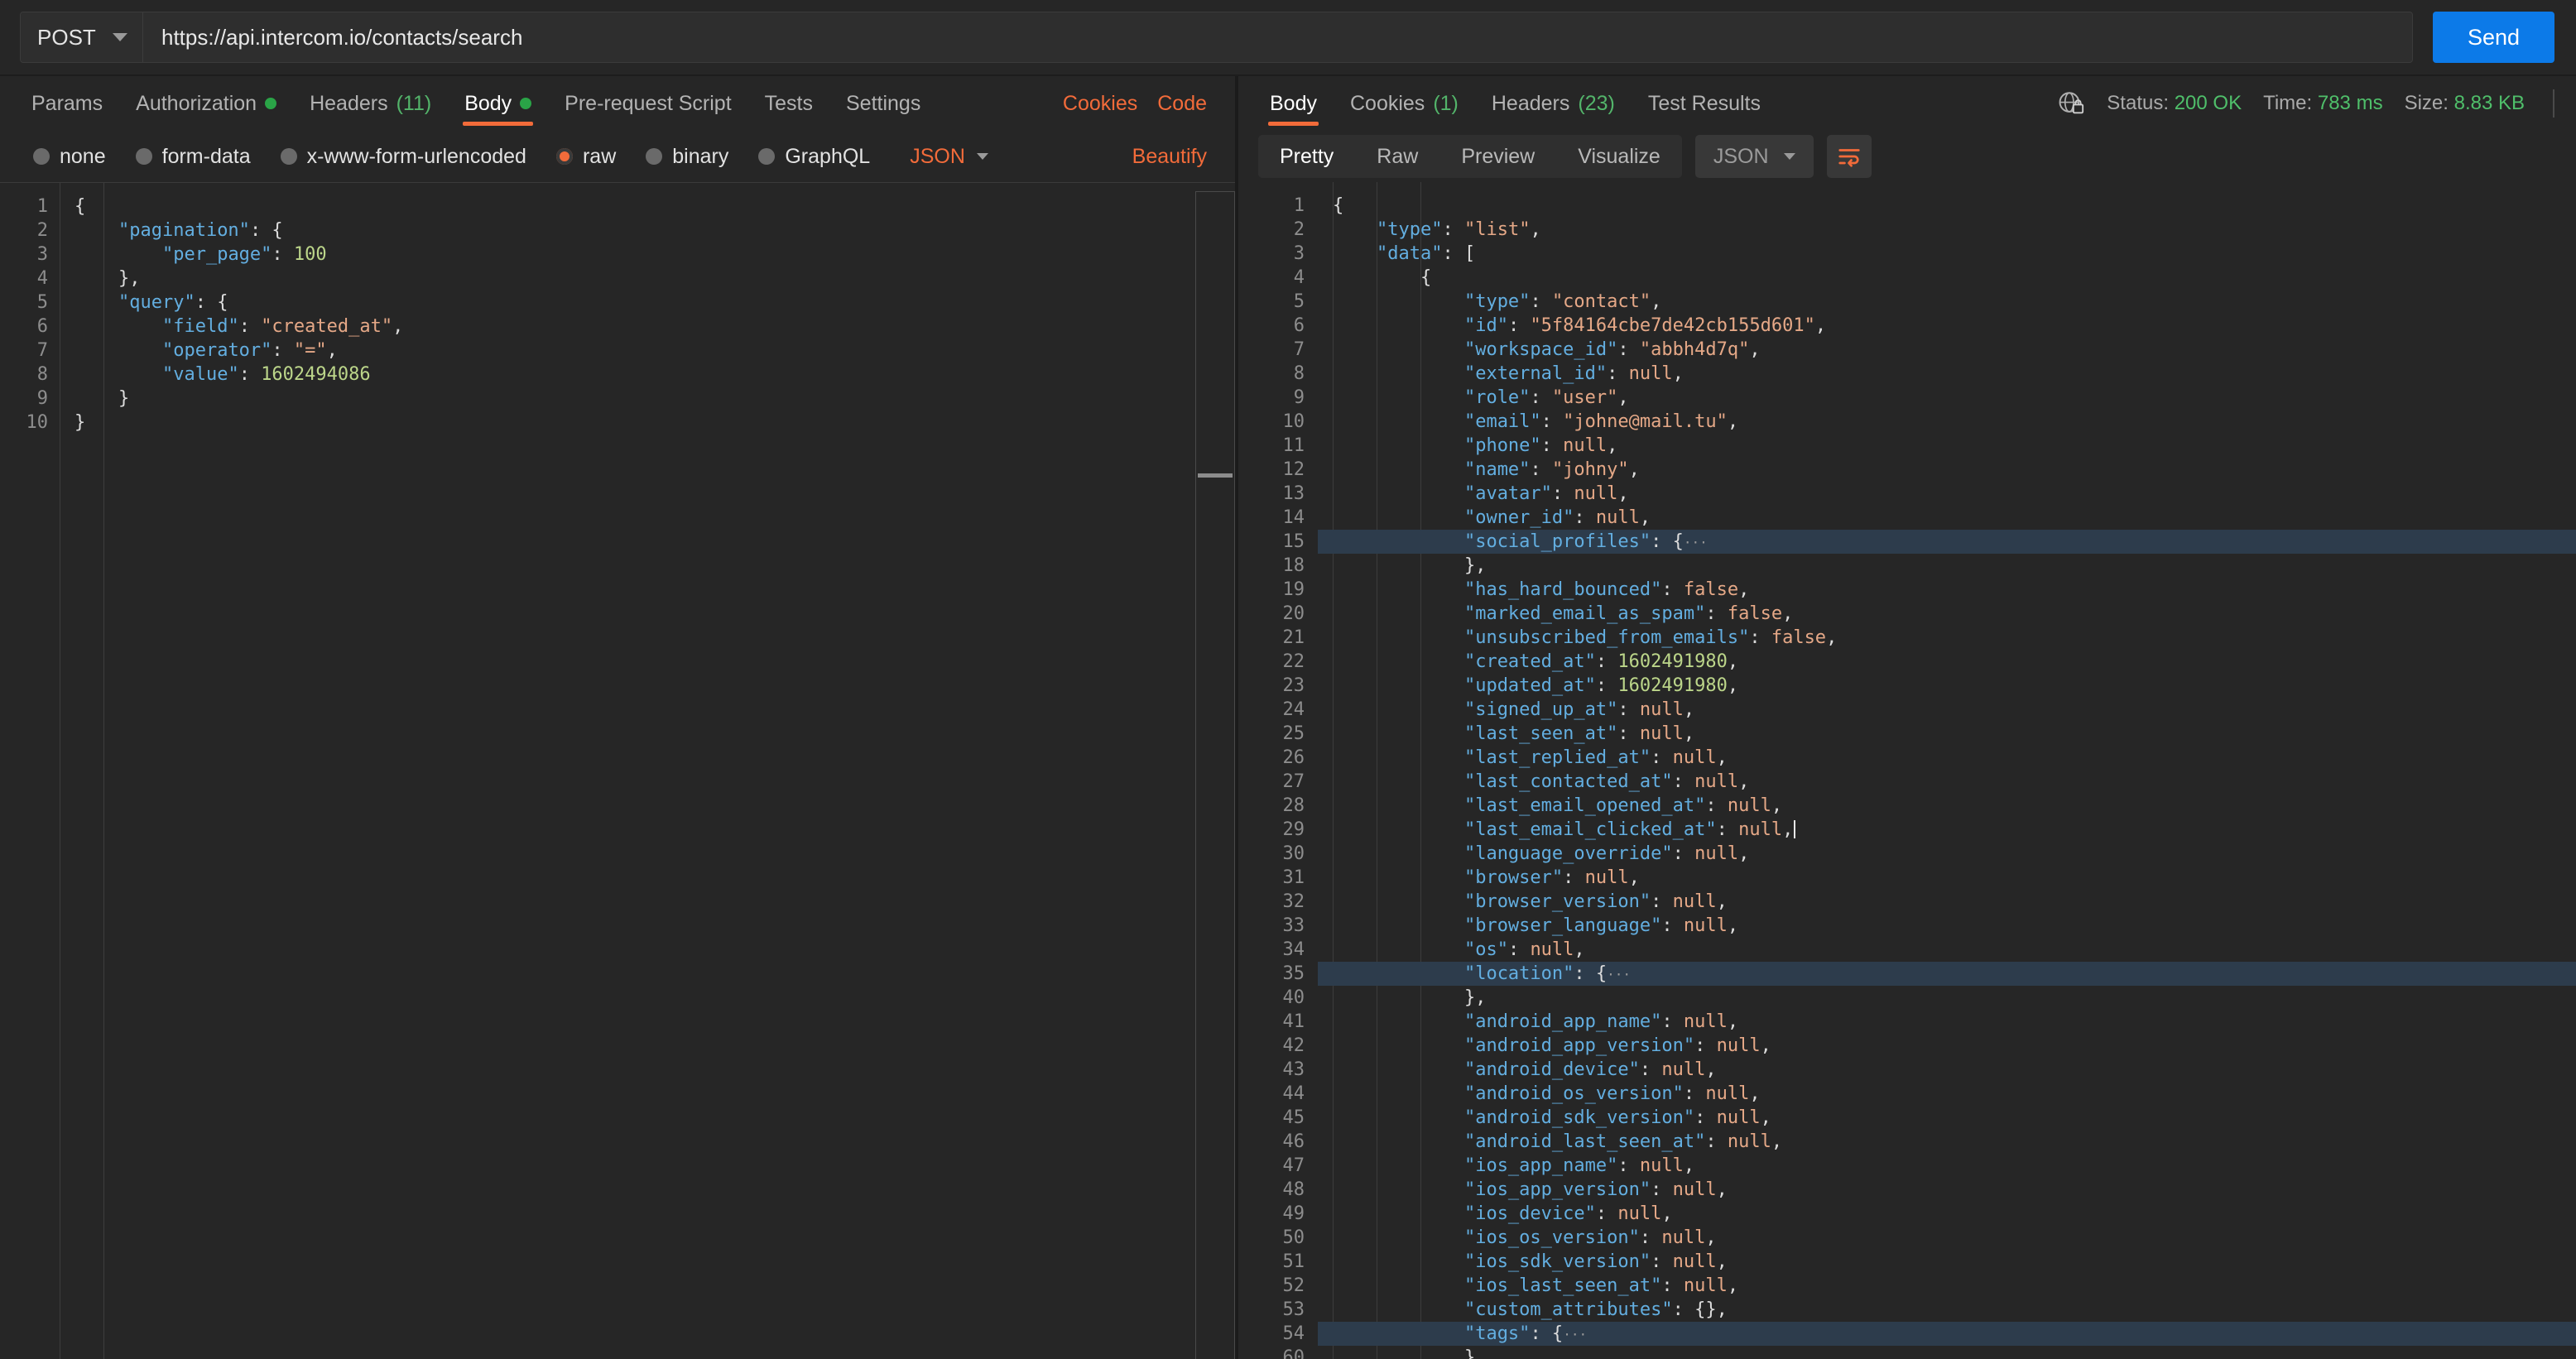 The height and width of the screenshot is (1359, 2576). I want to click on code-line: "created_at": 1602491980,, so click(1947, 662).